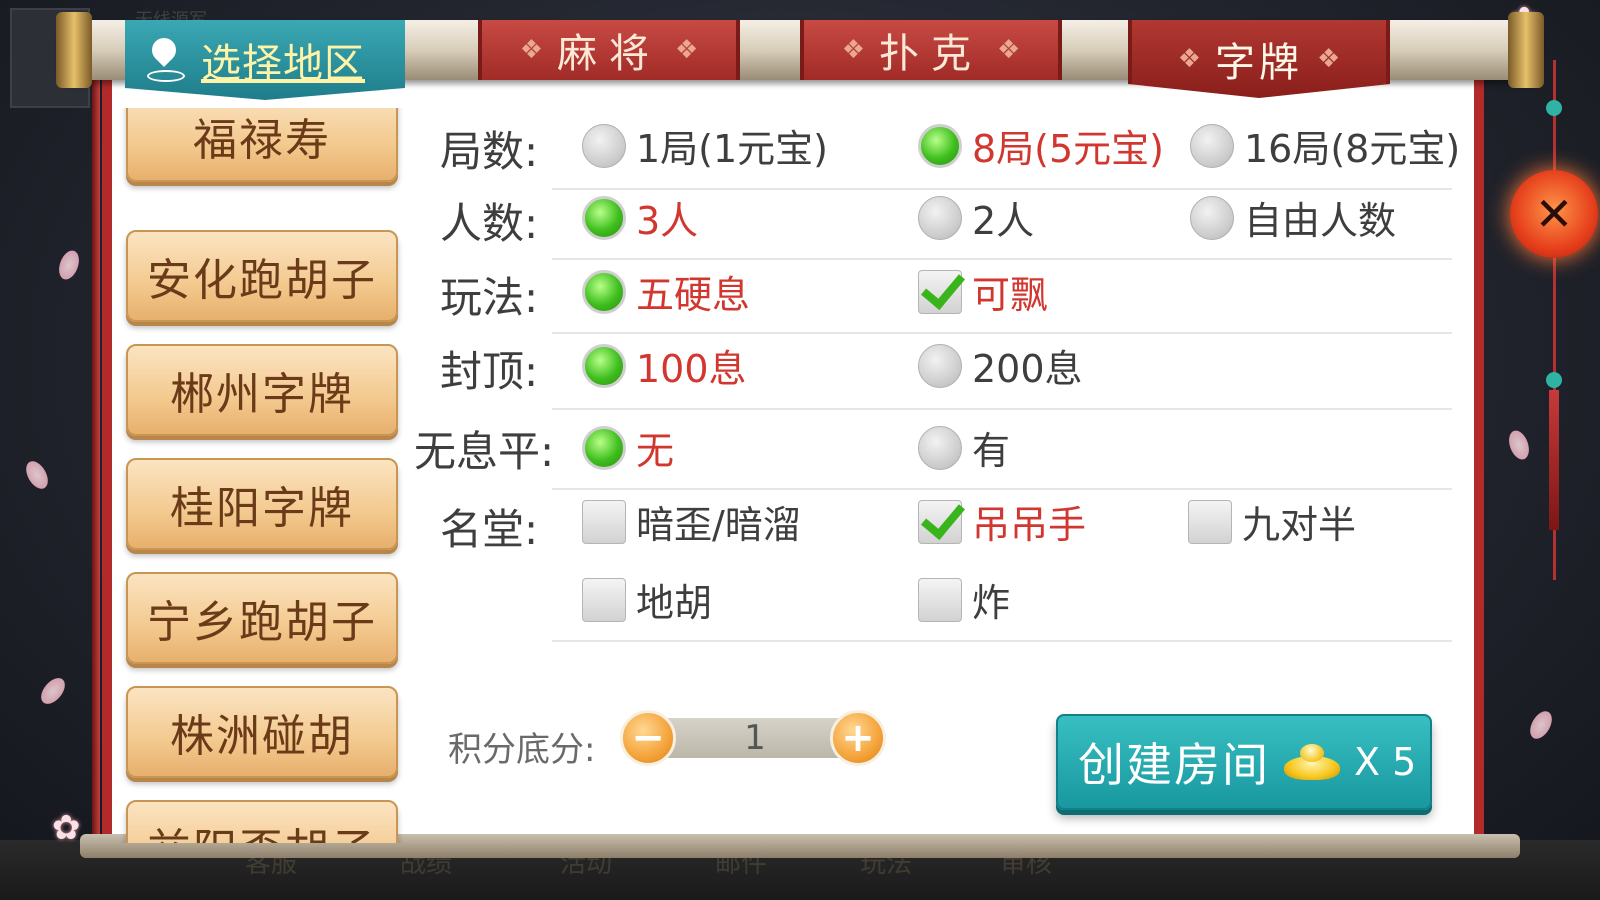  Describe the element at coordinates (664, 365) in the screenshot. I see `cap-option-100: 100息` at that location.